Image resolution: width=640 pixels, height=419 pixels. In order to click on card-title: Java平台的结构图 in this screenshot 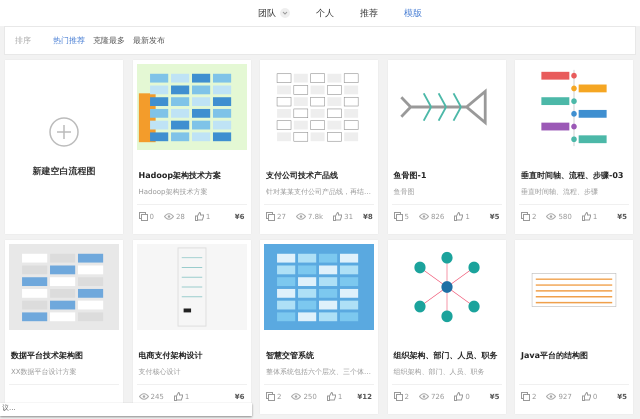, I will do `click(555, 355)`.